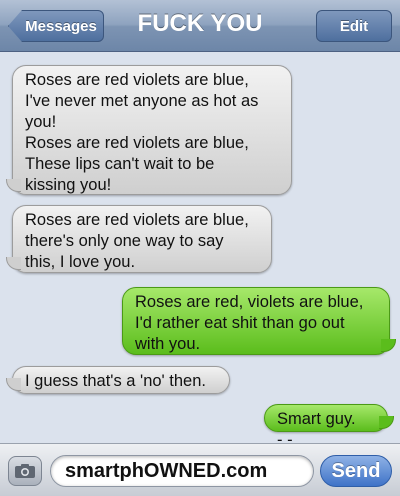 This screenshot has width=400, height=496. I want to click on contact-title: FUCK YOU, so click(200, 23).